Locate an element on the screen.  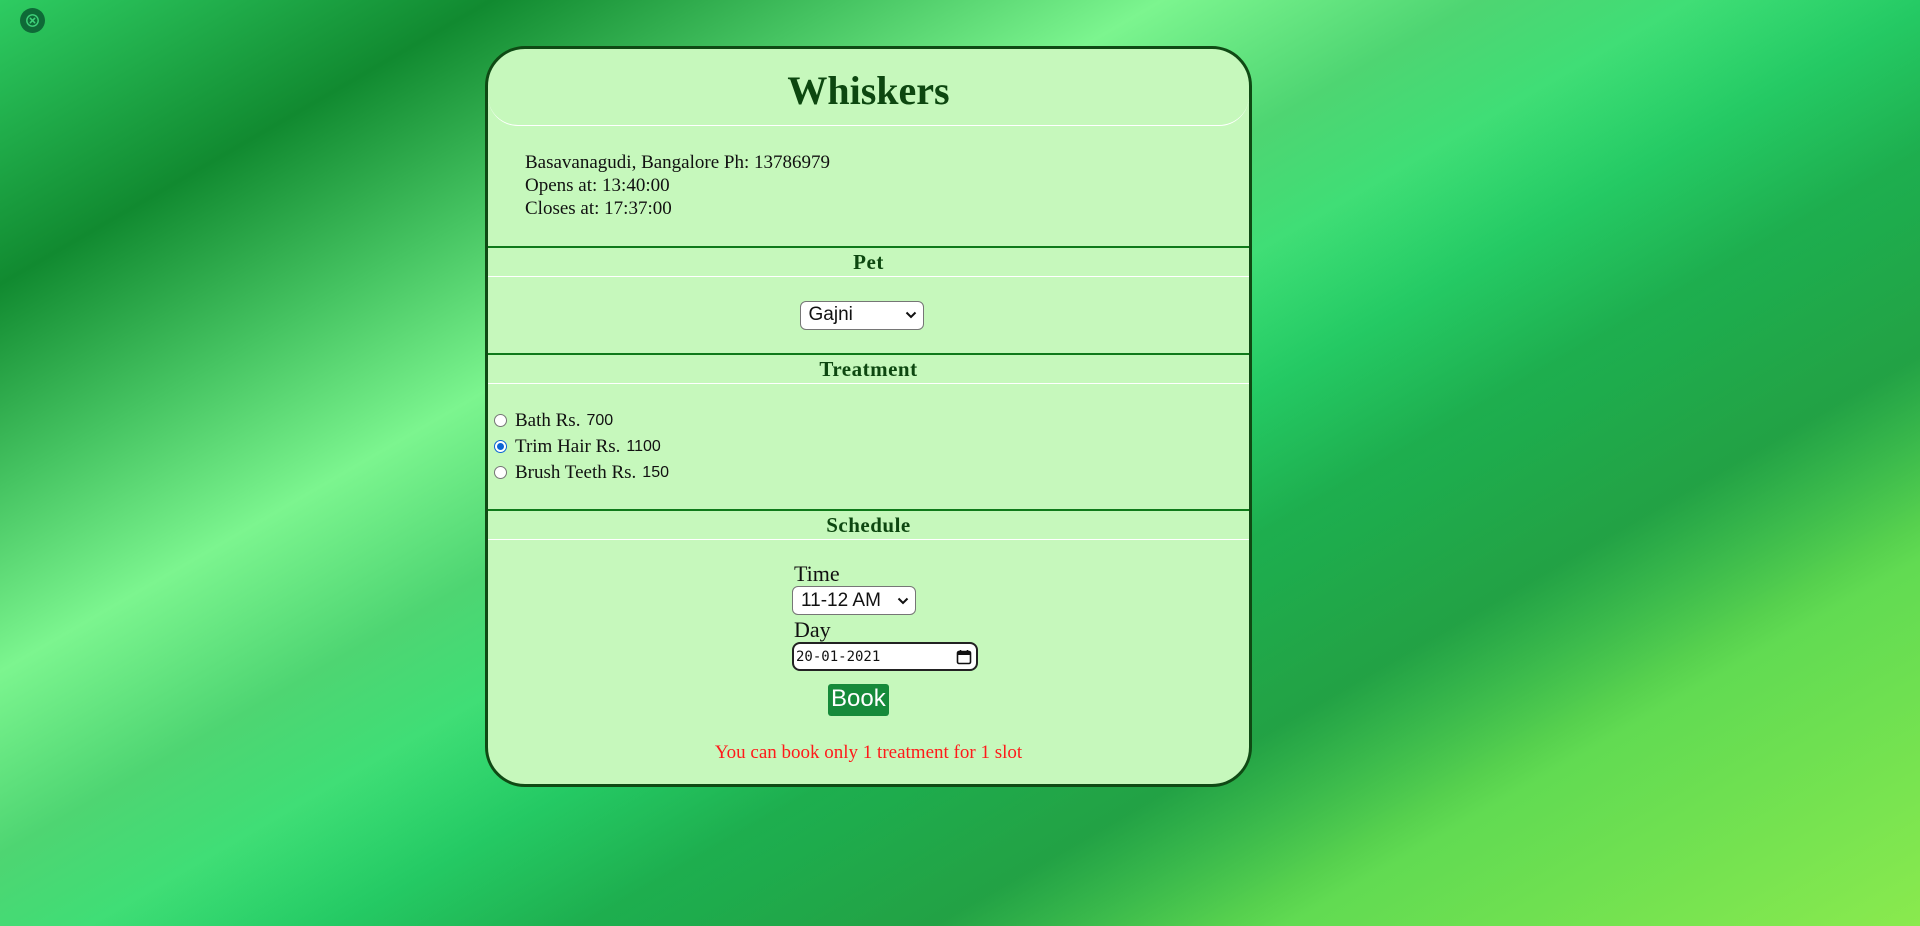
treatment-option-bath: Bath Rs. 700 is located at coordinates (871, 421).